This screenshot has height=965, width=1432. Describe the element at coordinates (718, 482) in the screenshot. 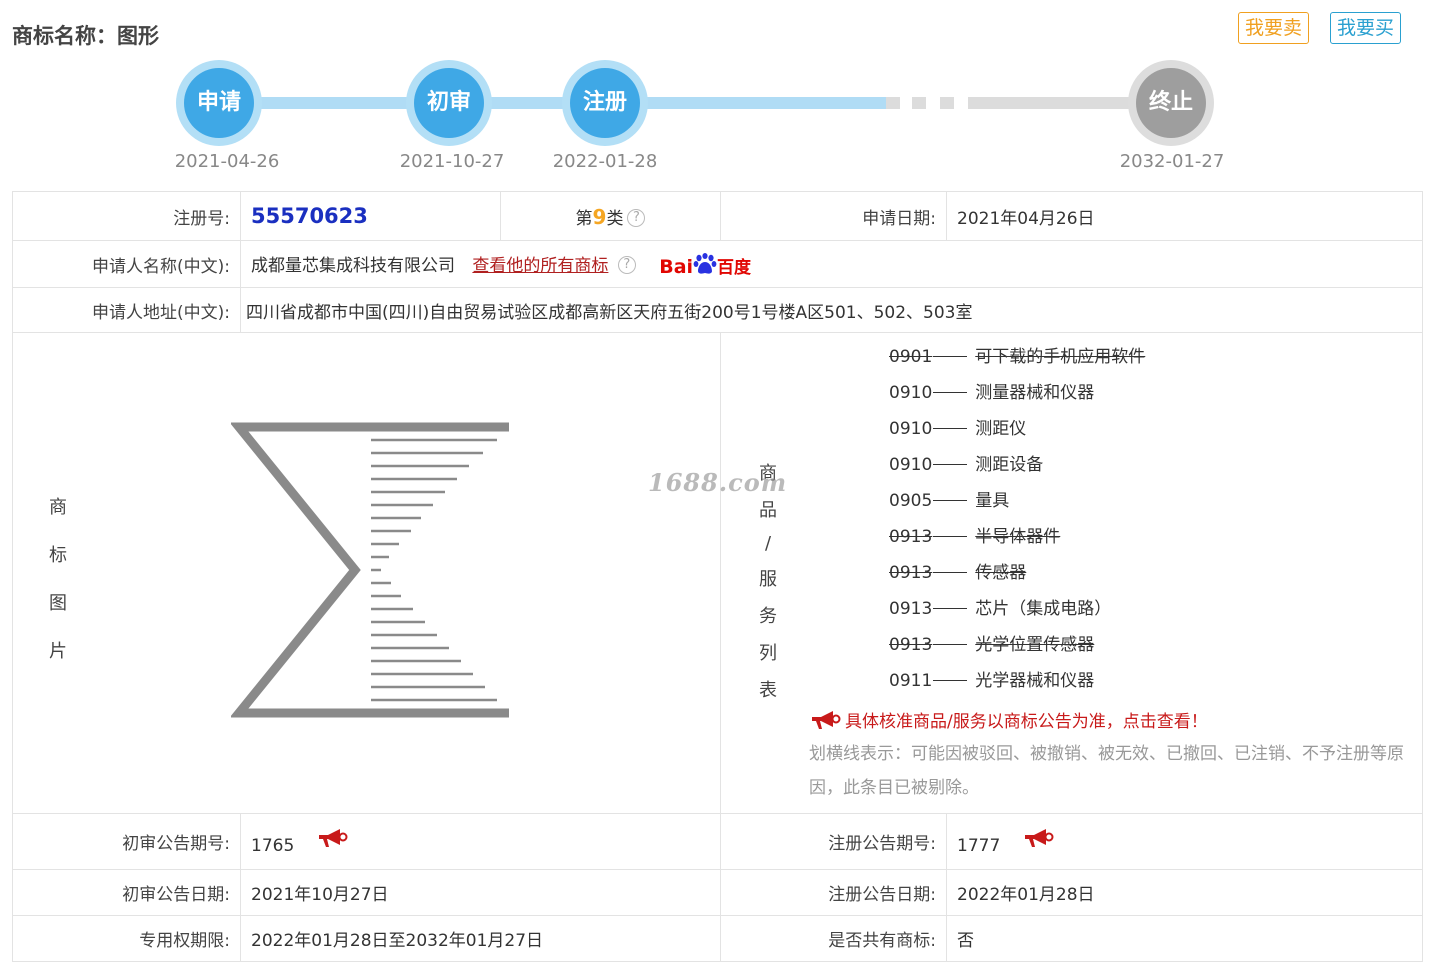

I see `watermark: 1688.com` at that location.